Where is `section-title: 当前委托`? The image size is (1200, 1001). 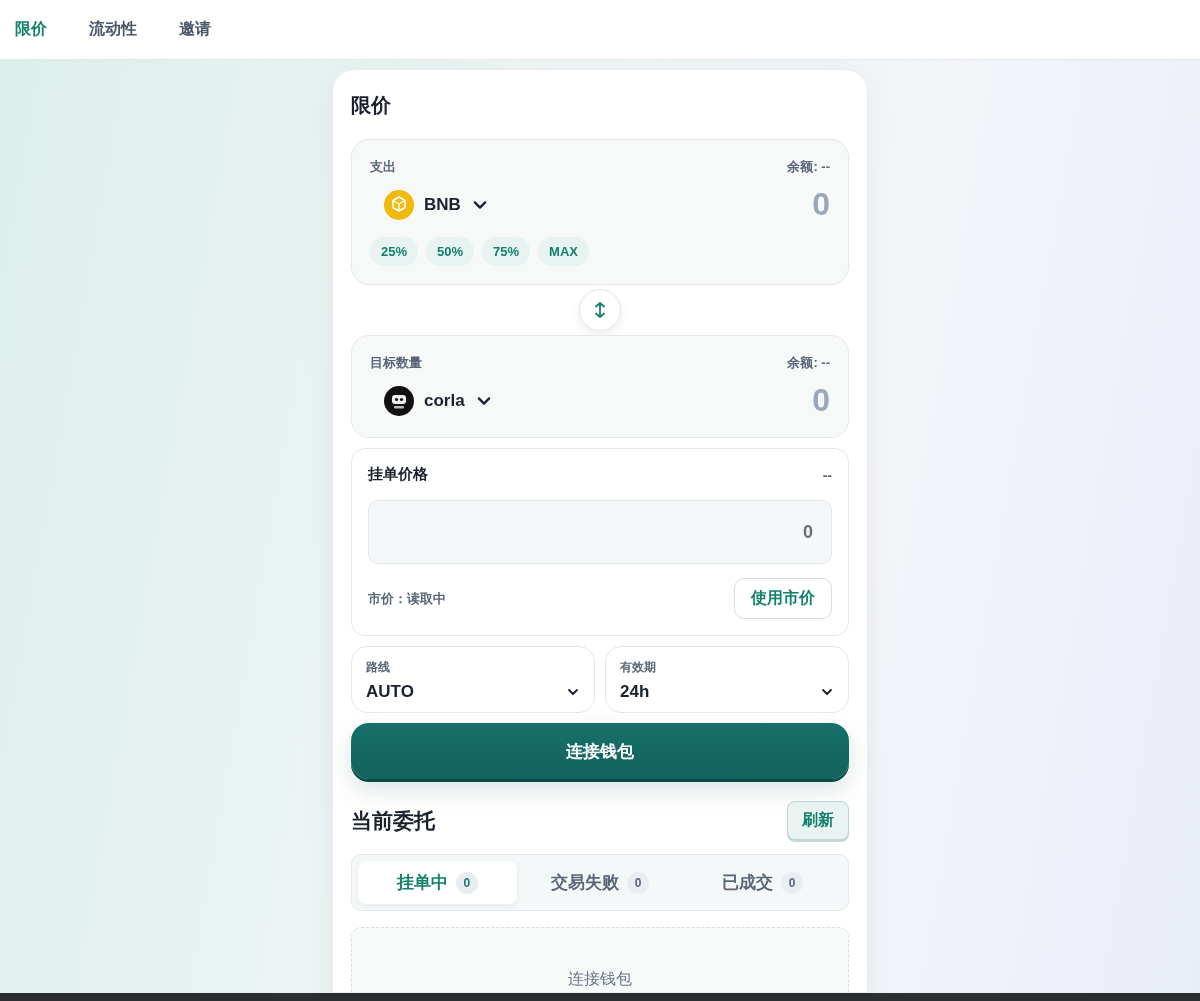 section-title: 当前委托 is located at coordinates (393, 820).